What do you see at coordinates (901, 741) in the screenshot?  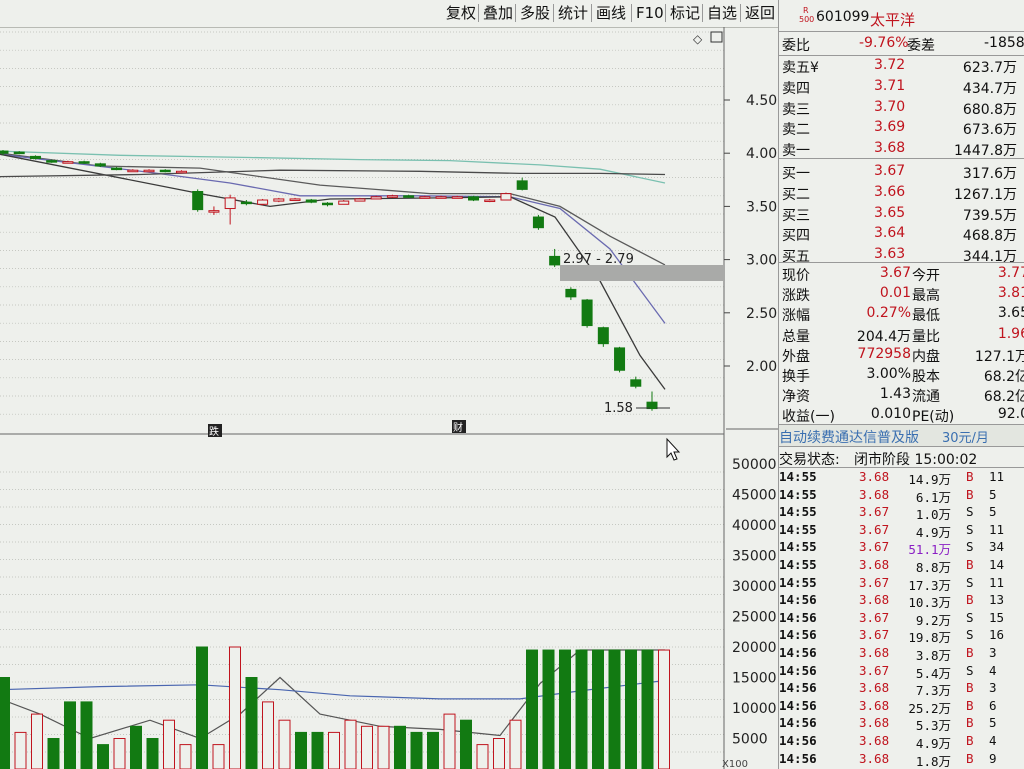 I see `tick-row: 14:56 3.68 4.9万 B 4` at bounding box center [901, 741].